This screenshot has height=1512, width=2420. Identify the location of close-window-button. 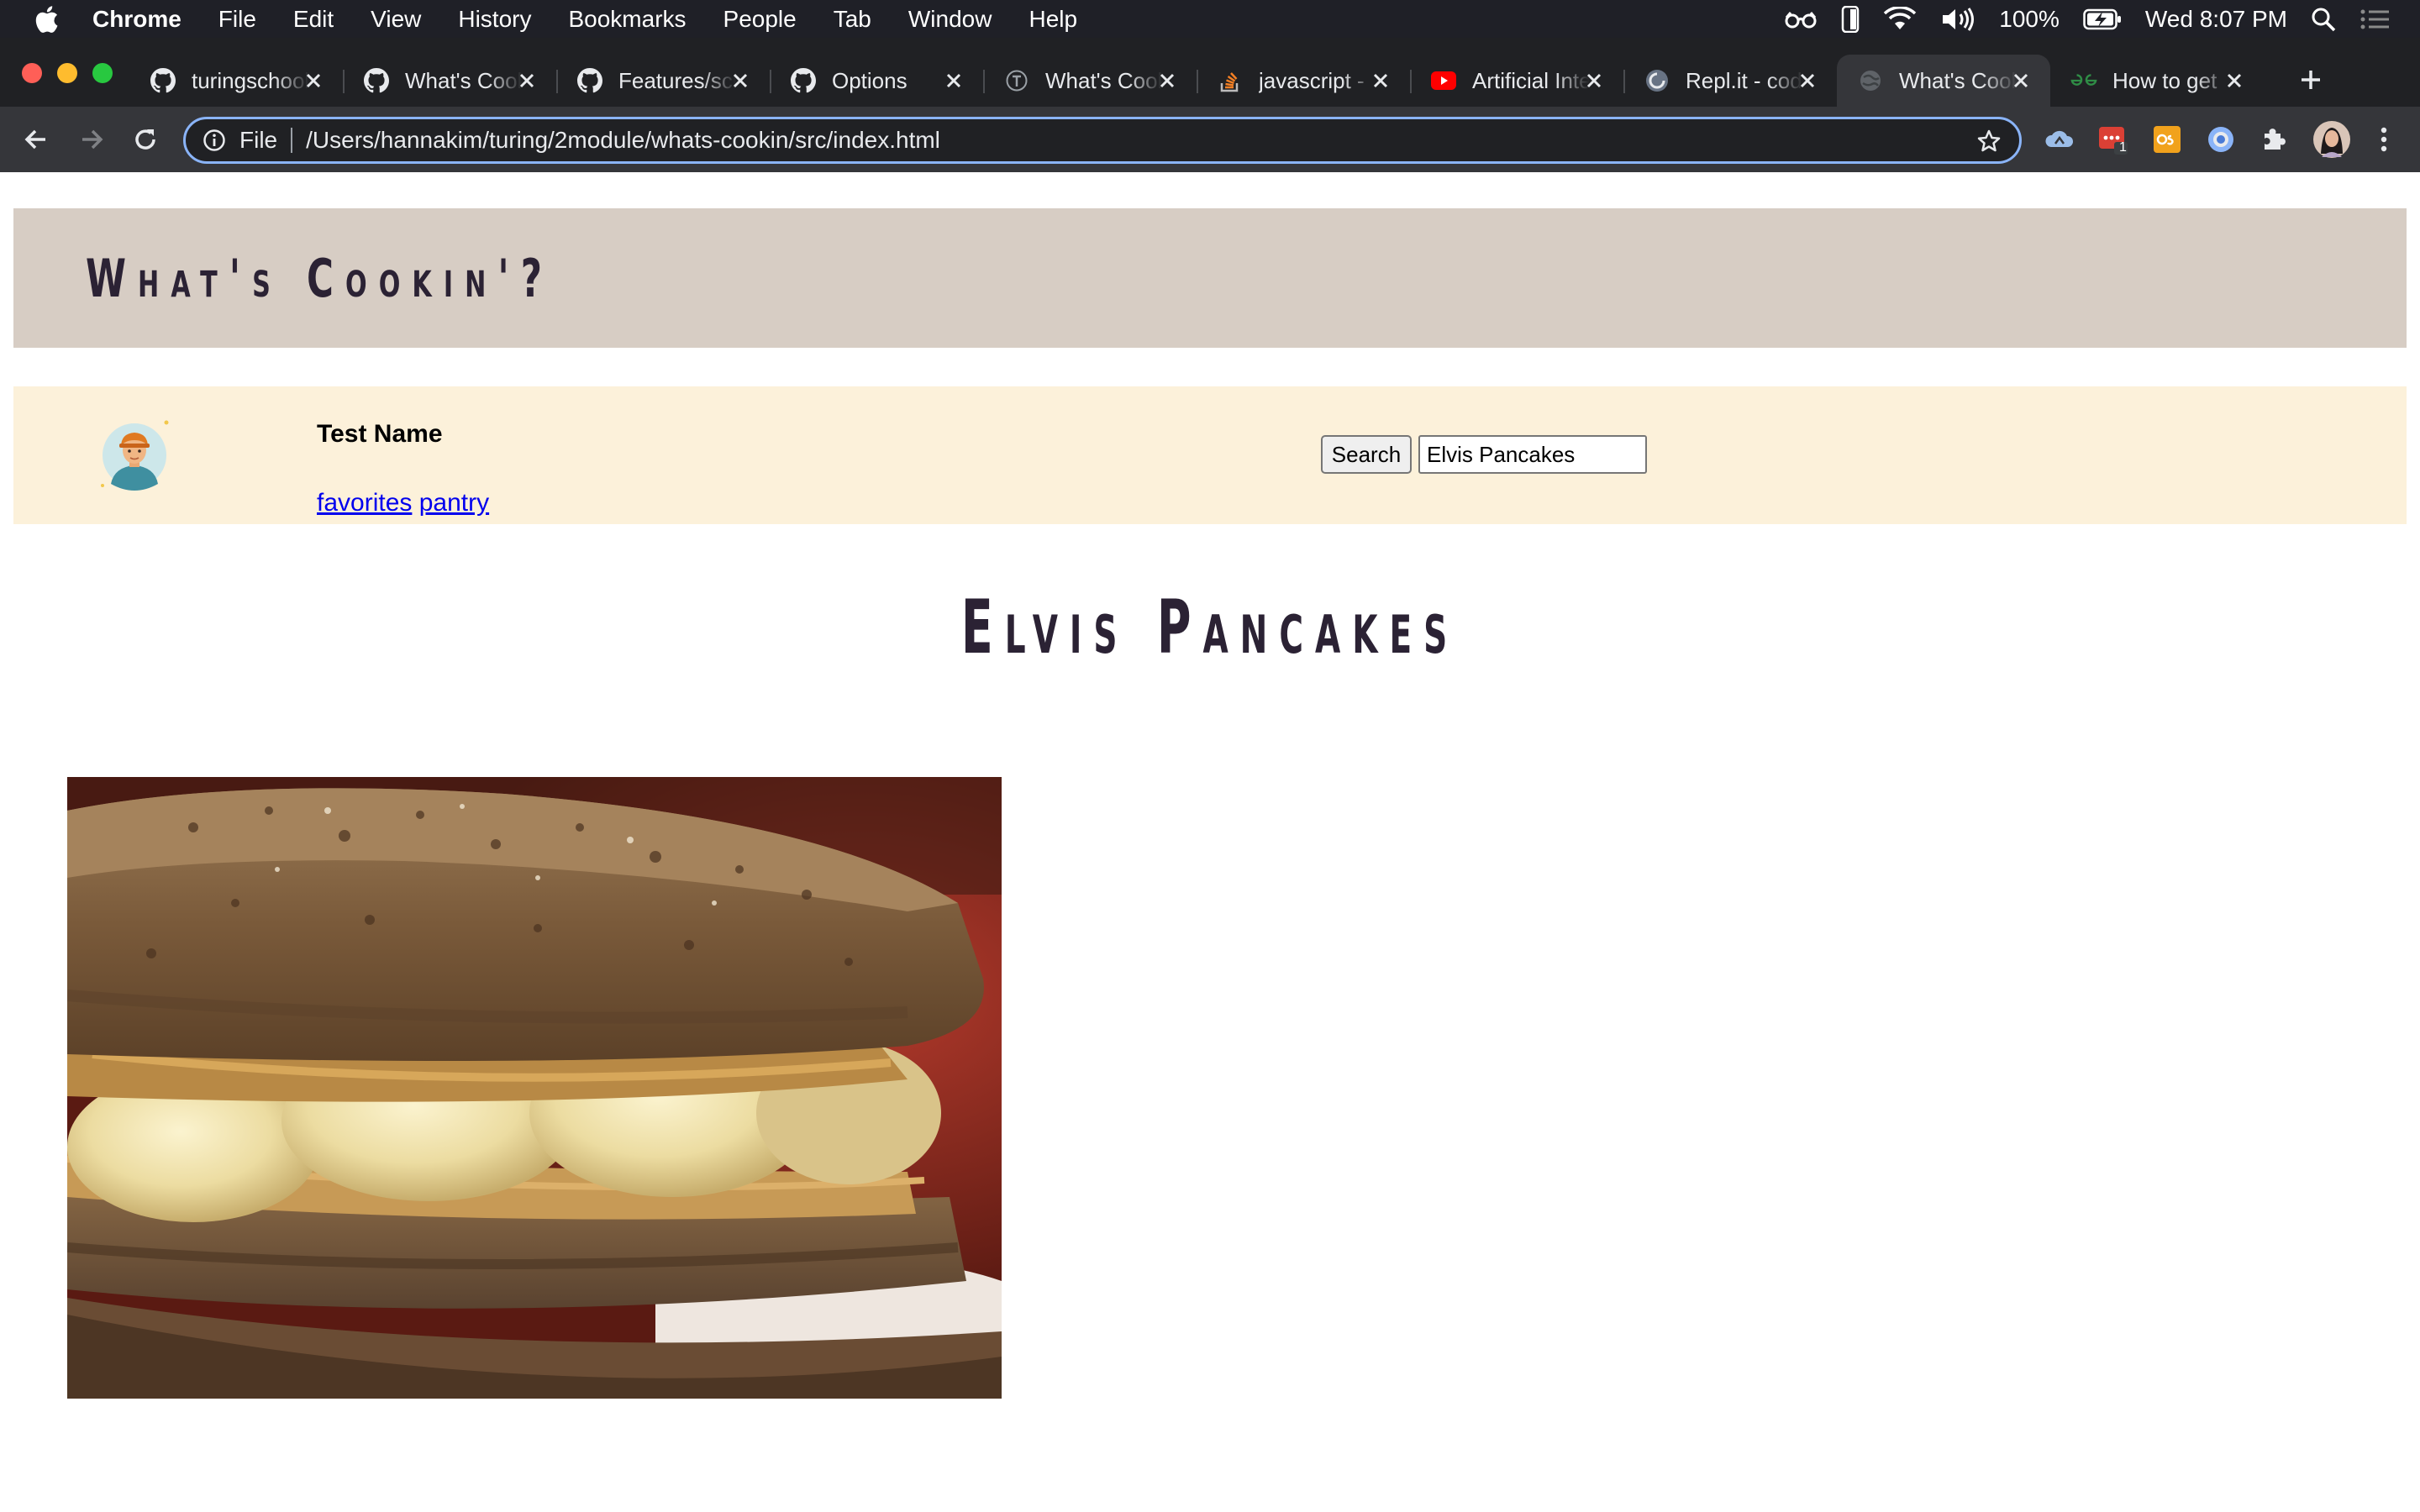
(32, 73).